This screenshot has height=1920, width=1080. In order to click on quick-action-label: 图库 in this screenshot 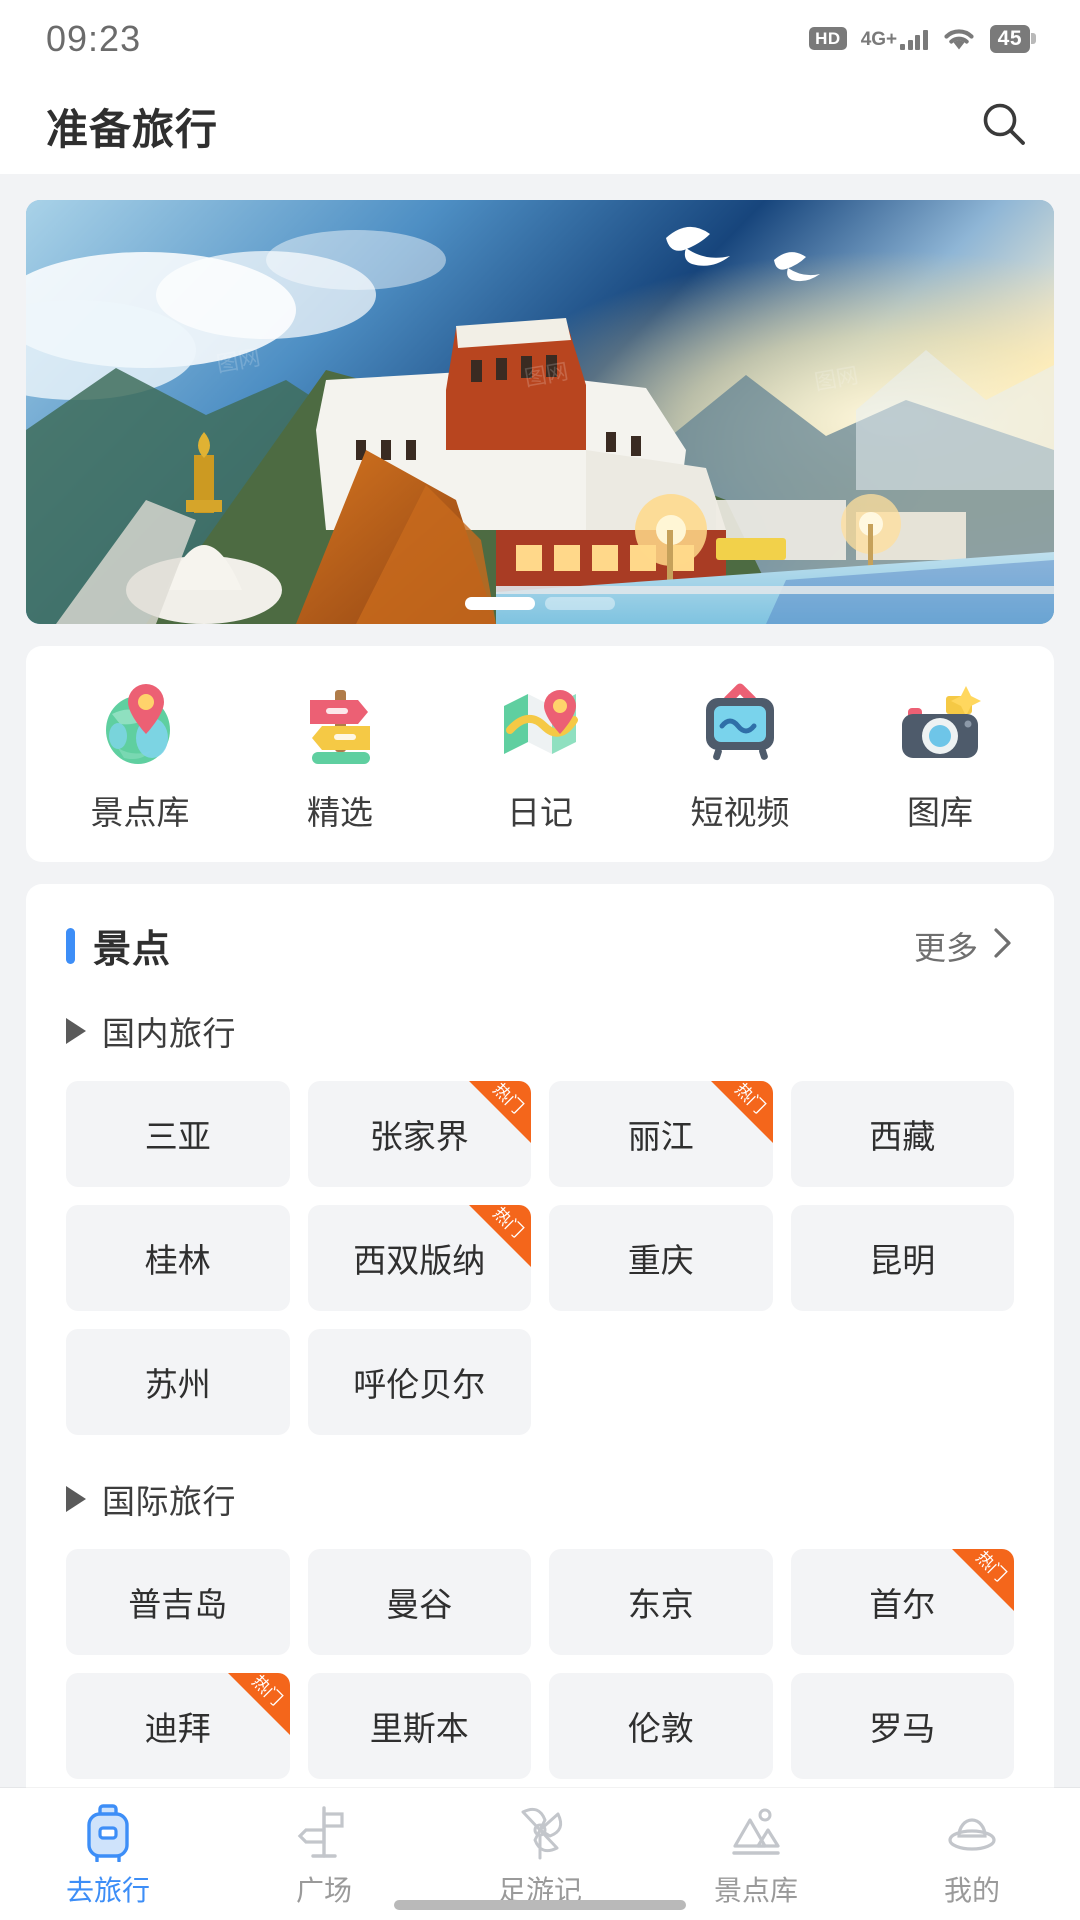, I will do `click(940, 812)`.